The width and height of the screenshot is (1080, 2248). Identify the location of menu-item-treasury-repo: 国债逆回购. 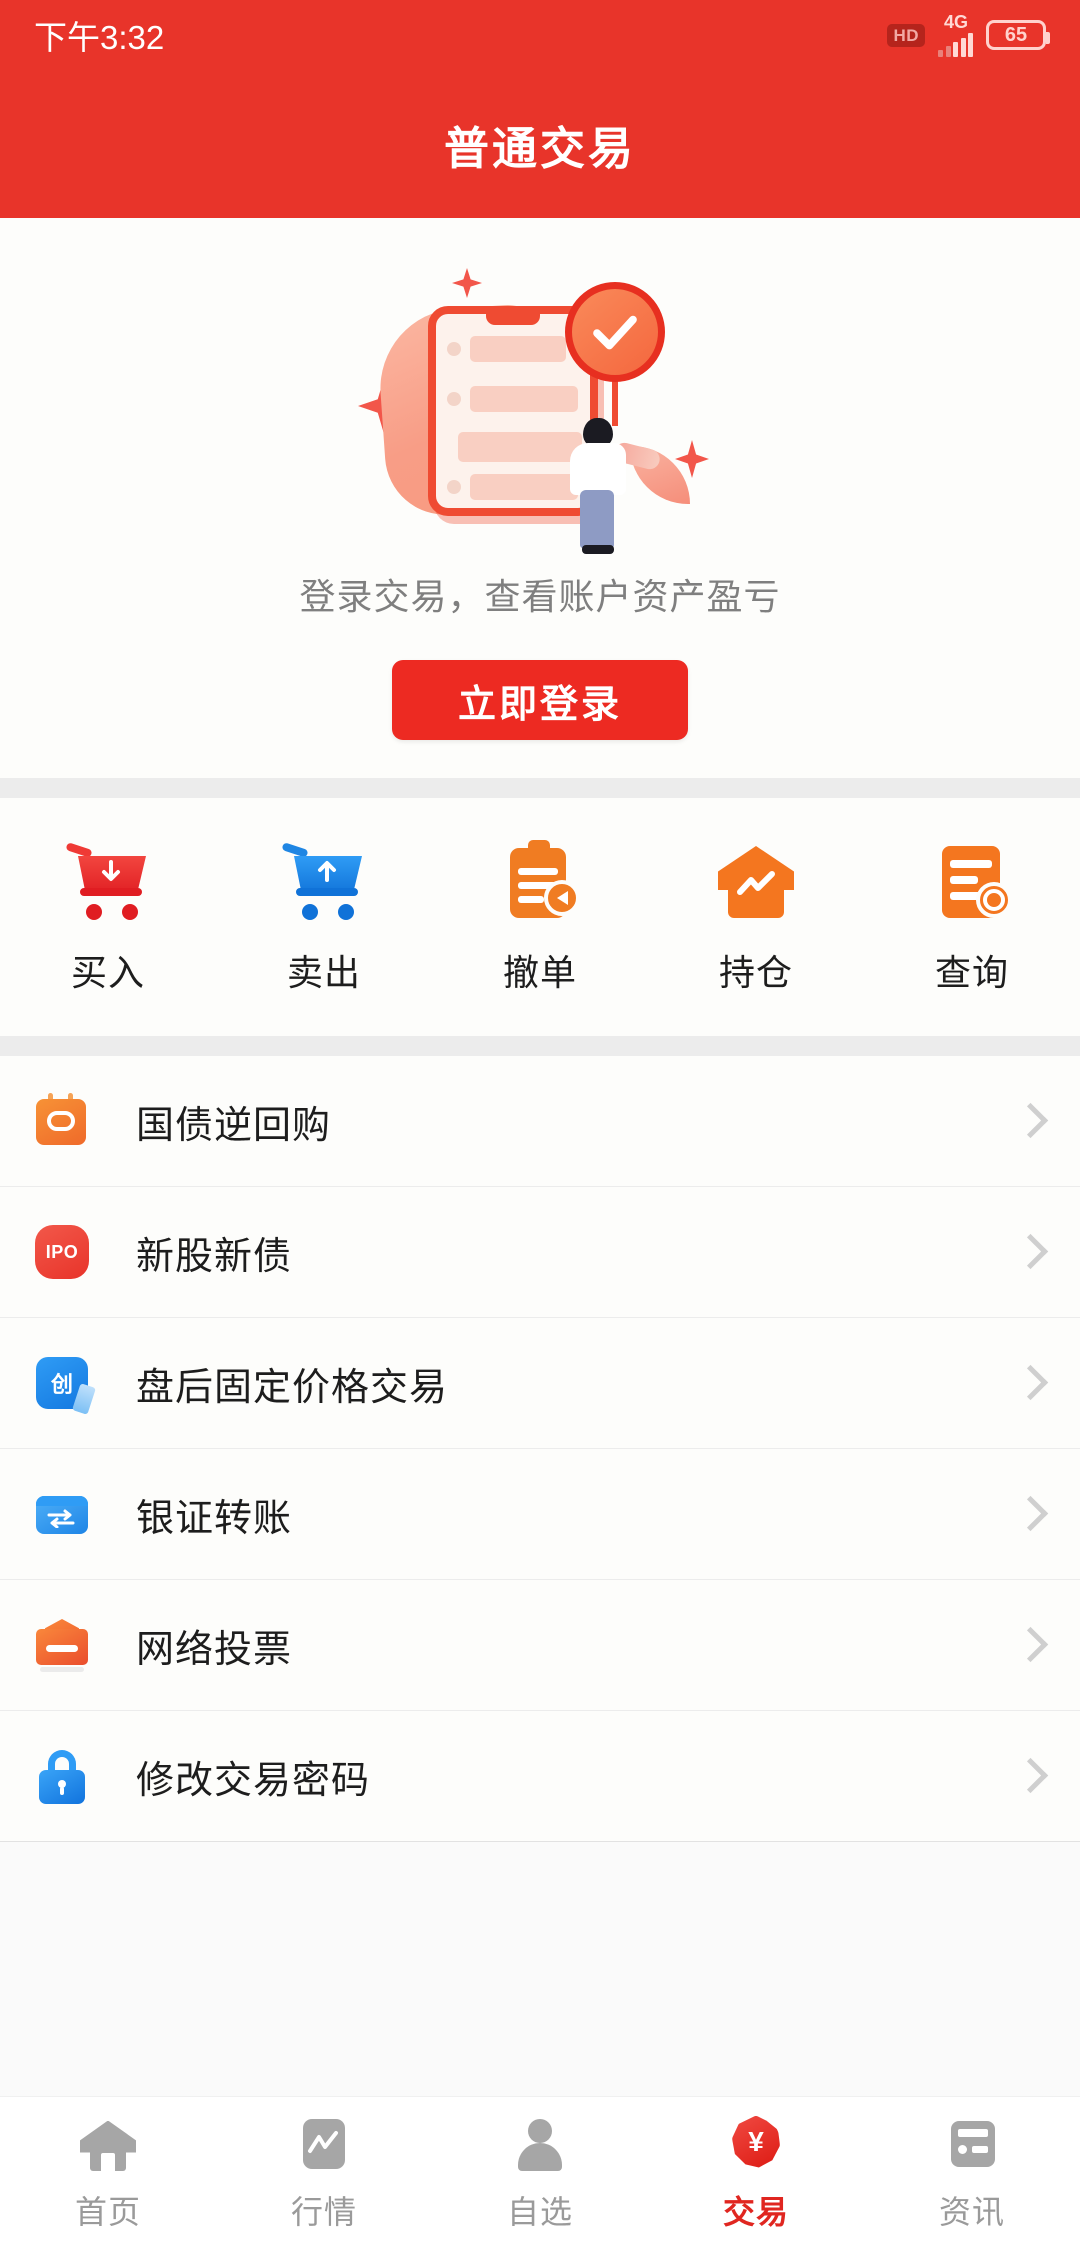
(540, 1121).